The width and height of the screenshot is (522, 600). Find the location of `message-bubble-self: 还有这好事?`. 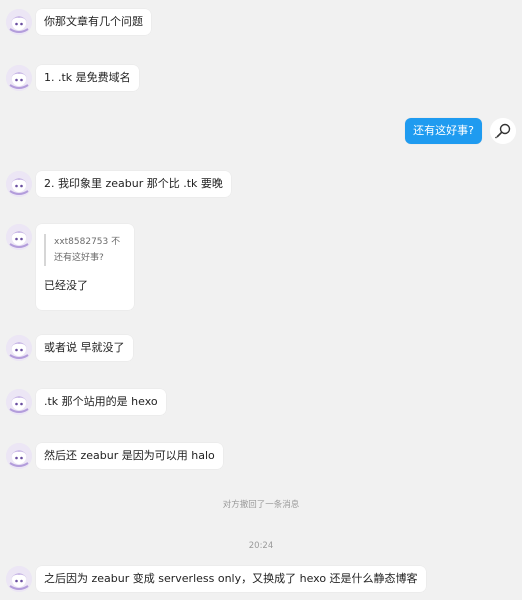

message-bubble-self: 还有这好事? is located at coordinates (443, 131).